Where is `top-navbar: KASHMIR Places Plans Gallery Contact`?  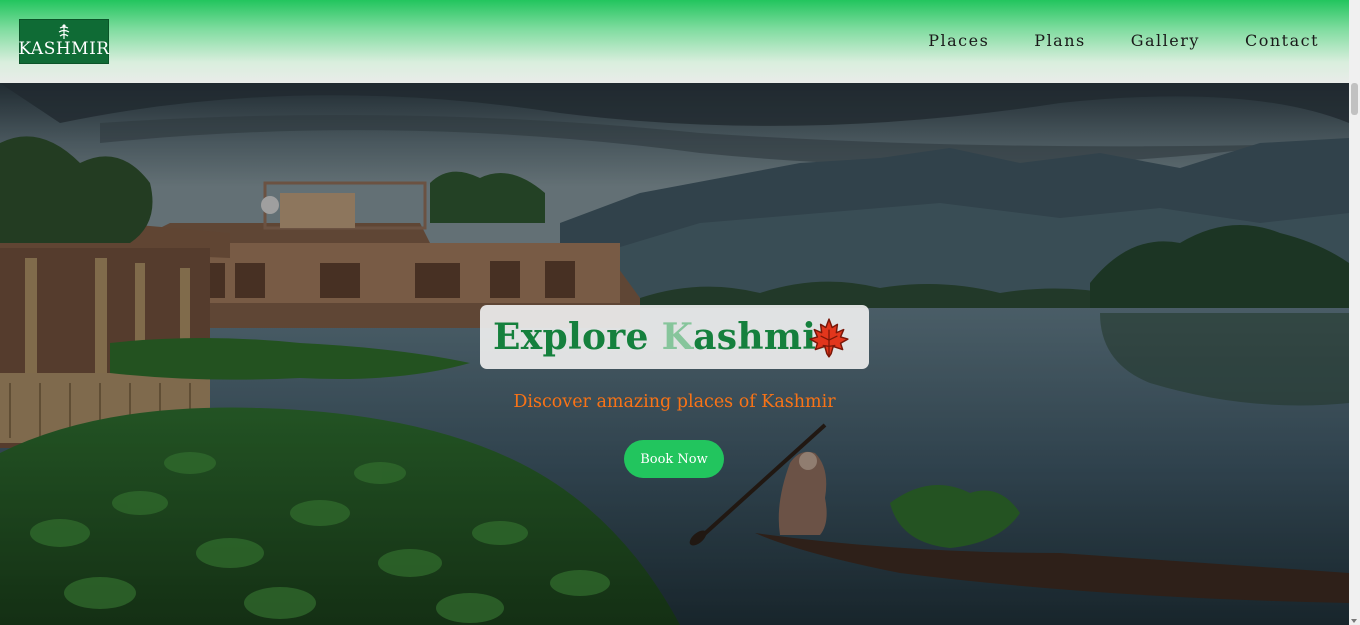 top-navbar: KASHMIR Places Plans Gallery Contact is located at coordinates (674, 41).